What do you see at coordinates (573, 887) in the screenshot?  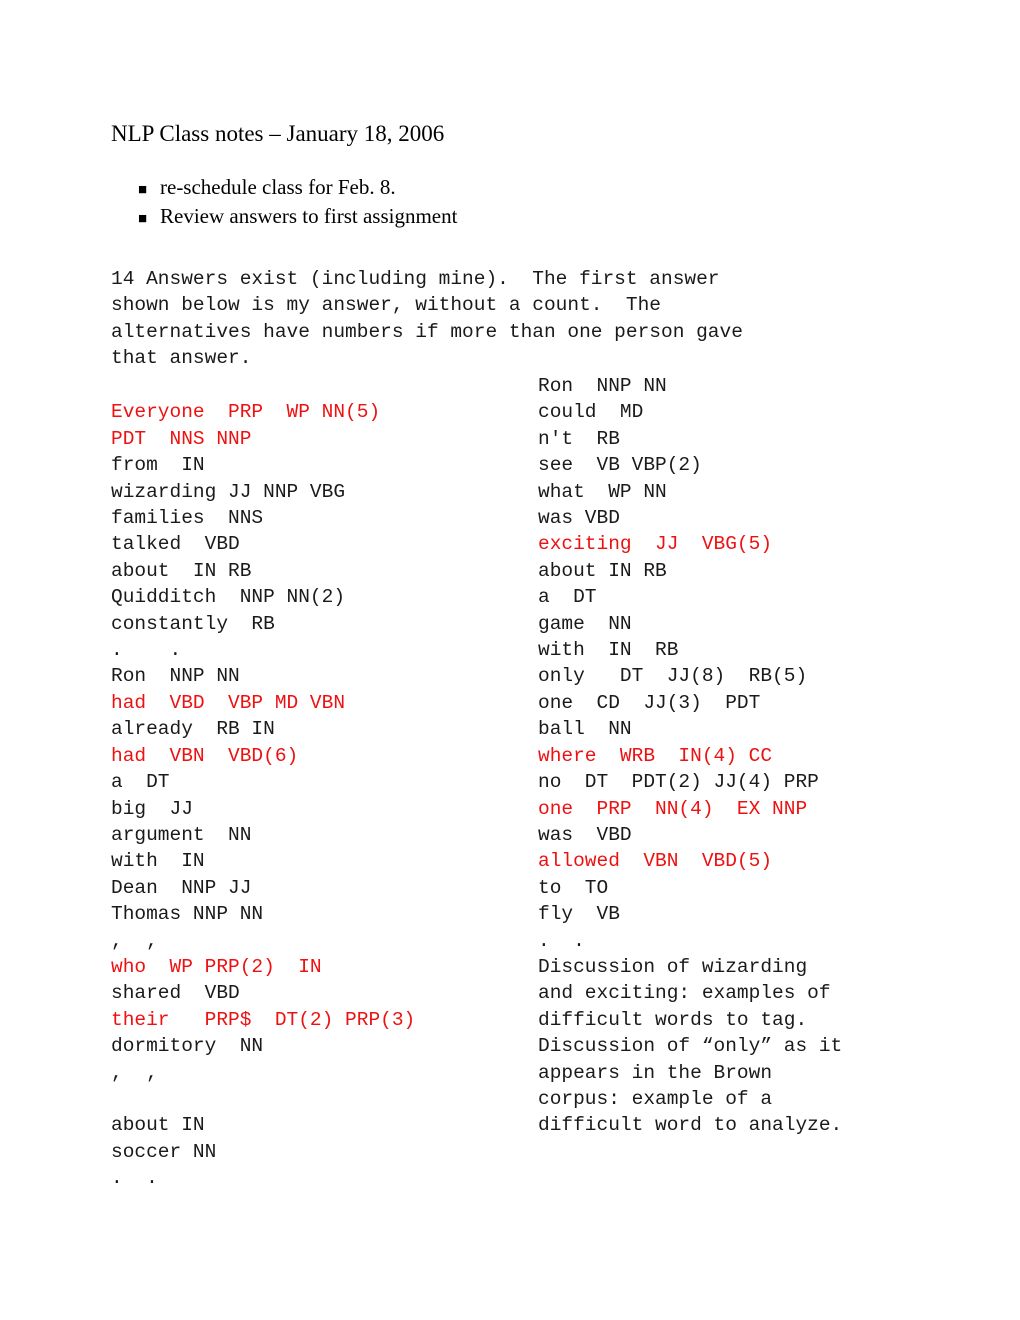 I see `annotation-line: to TO` at bounding box center [573, 887].